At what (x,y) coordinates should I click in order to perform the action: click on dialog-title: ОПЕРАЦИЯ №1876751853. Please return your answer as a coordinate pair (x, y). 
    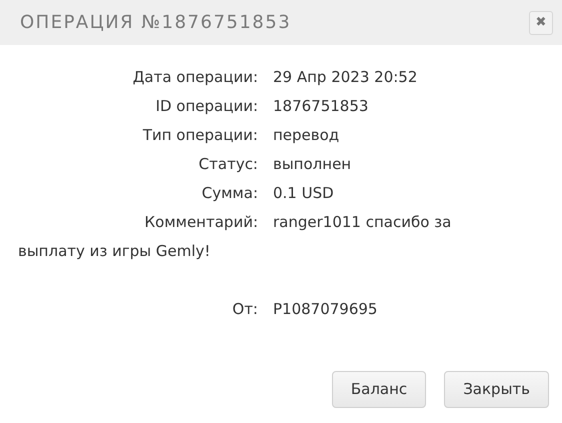
    Looking at the image, I should click on (156, 23).